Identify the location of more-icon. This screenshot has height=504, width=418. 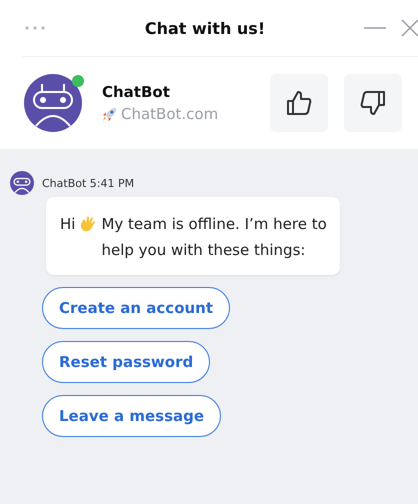
(35, 28).